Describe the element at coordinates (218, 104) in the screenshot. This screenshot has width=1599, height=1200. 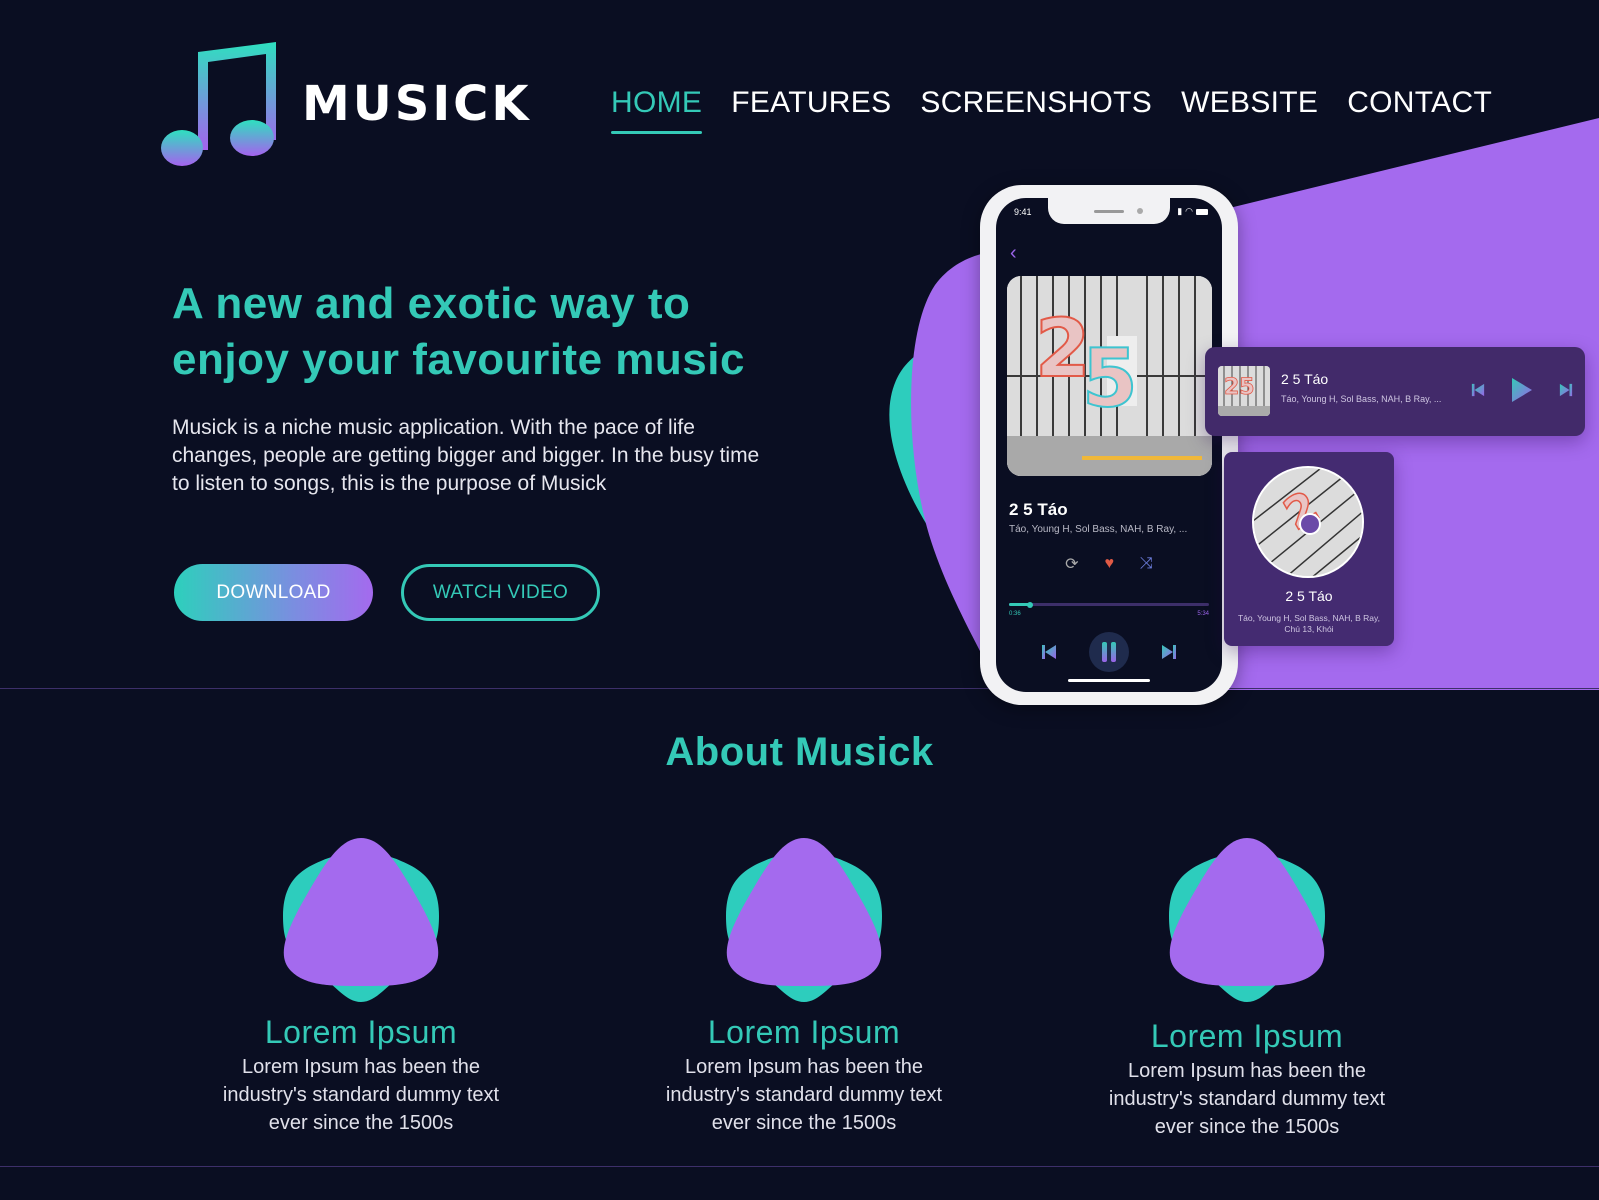
I see `music-note-icon` at that location.